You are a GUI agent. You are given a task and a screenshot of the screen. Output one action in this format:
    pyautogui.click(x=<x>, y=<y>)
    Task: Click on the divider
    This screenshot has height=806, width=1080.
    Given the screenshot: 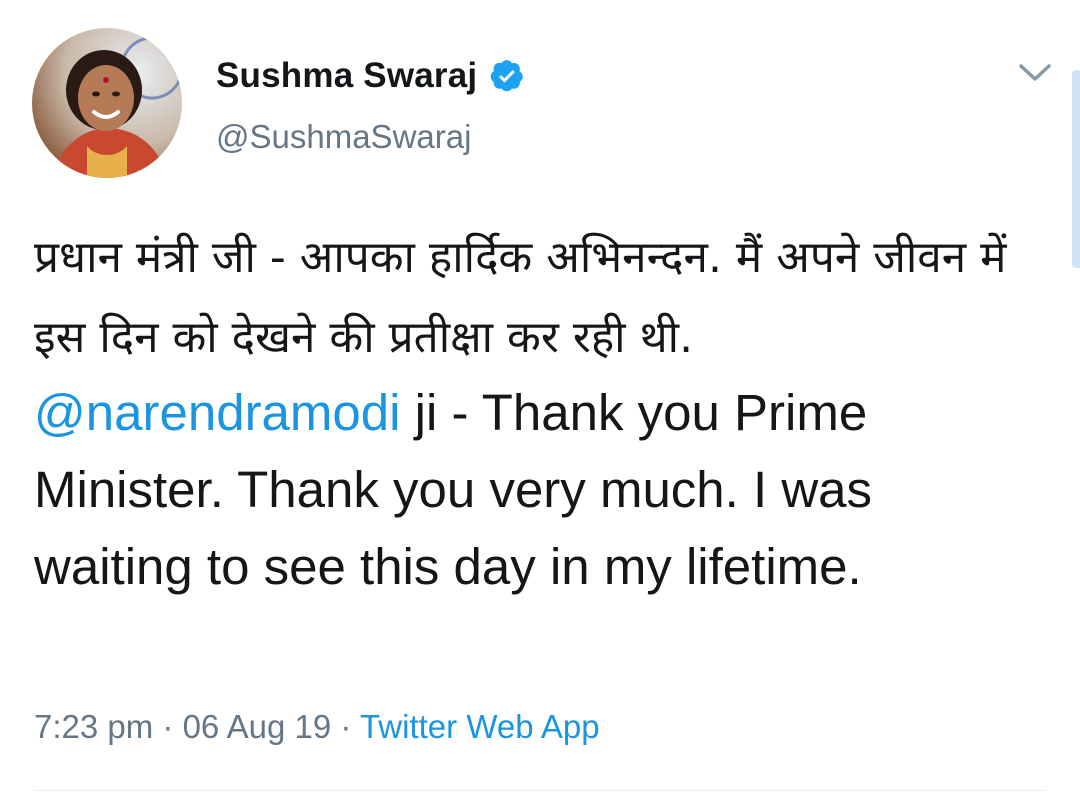 What is the action you would take?
    pyautogui.click(x=540, y=790)
    